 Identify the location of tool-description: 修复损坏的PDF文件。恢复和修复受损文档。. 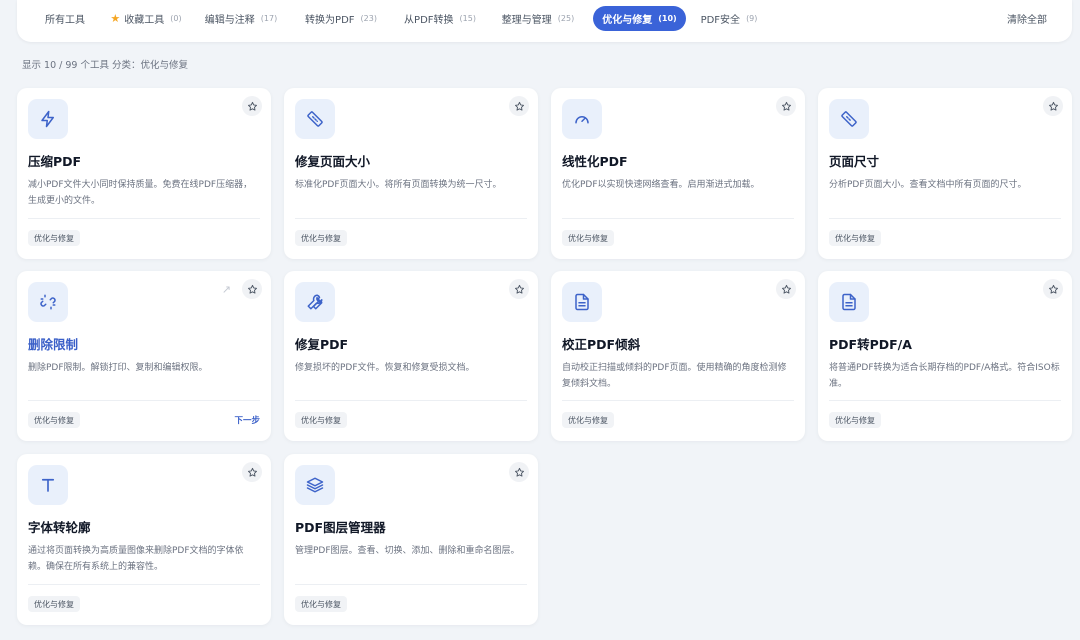
(385, 368).